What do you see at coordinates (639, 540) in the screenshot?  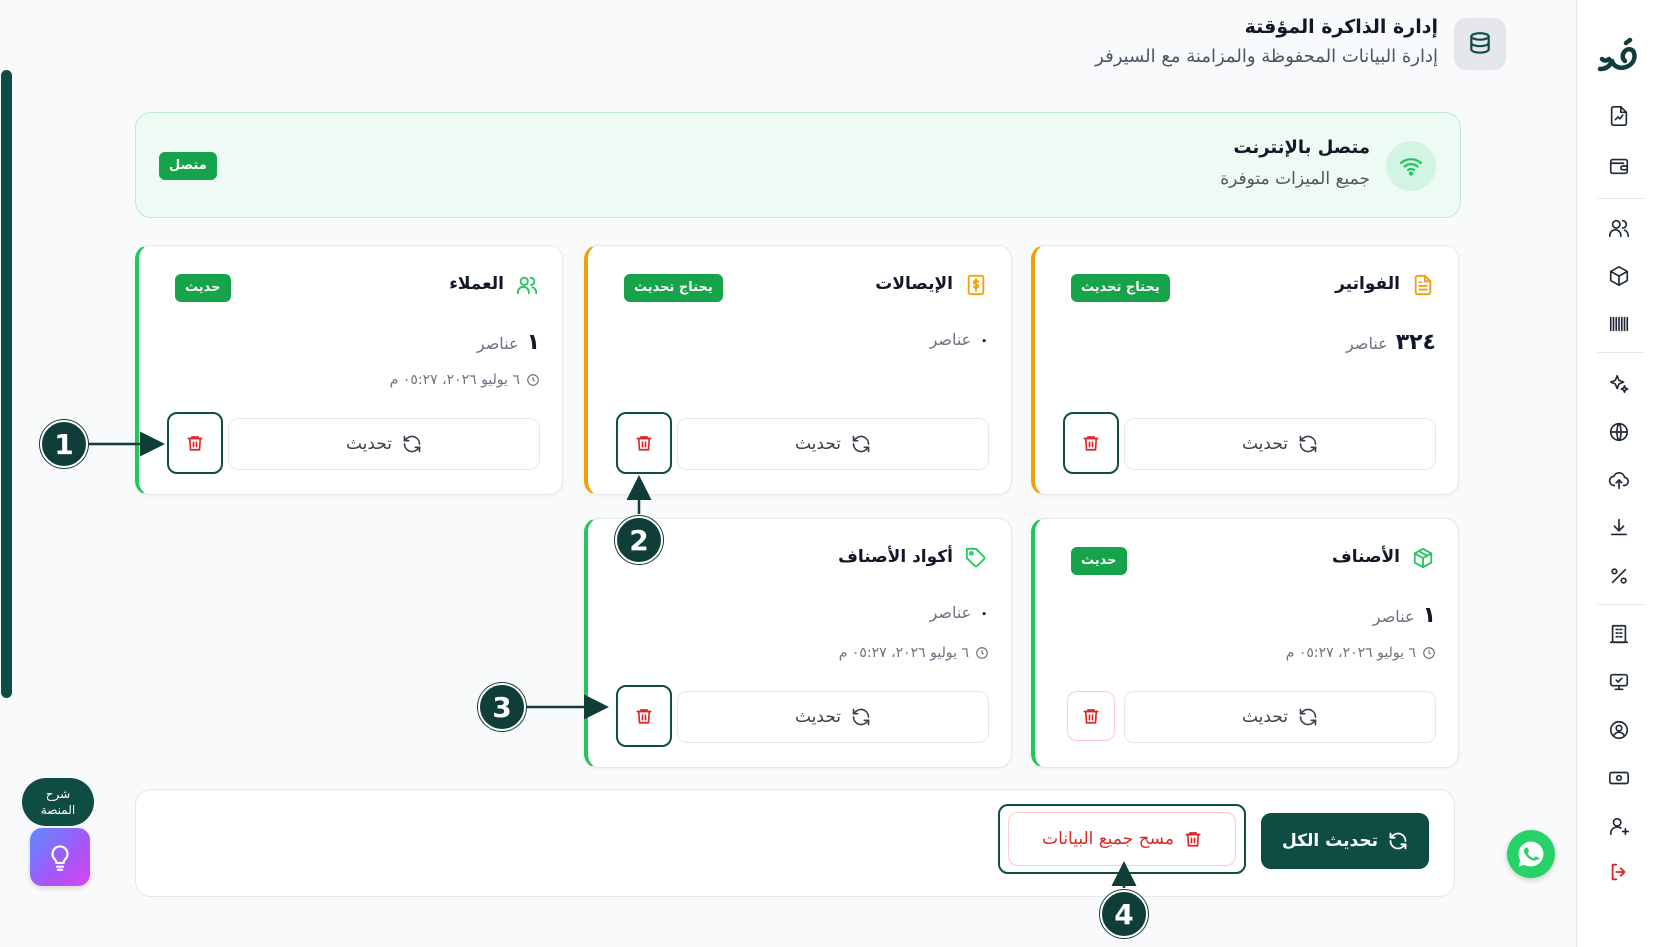 I see `callout-2: 2` at bounding box center [639, 540].